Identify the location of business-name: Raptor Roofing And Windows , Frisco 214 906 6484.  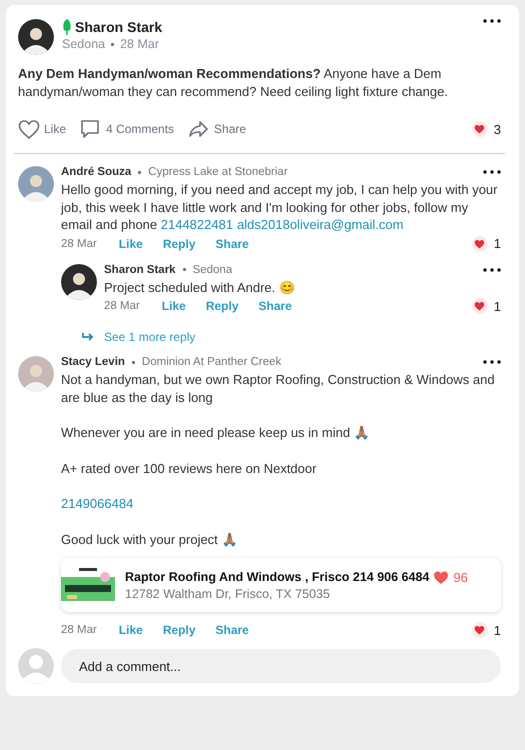
(277, 577).